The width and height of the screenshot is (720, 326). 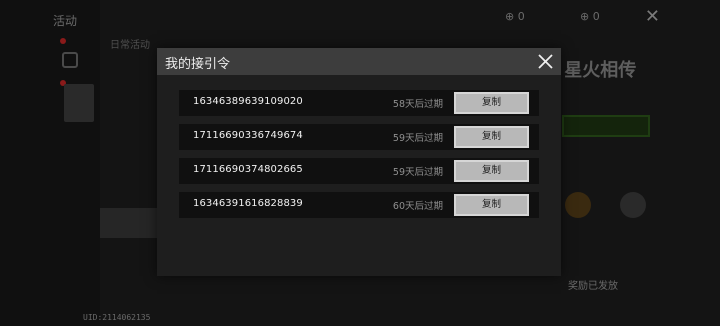 What do you see at coordinates (593, 286) in the screenshot?
I see `reward-status: 奖励已发放` at bounding box center [593, 286].